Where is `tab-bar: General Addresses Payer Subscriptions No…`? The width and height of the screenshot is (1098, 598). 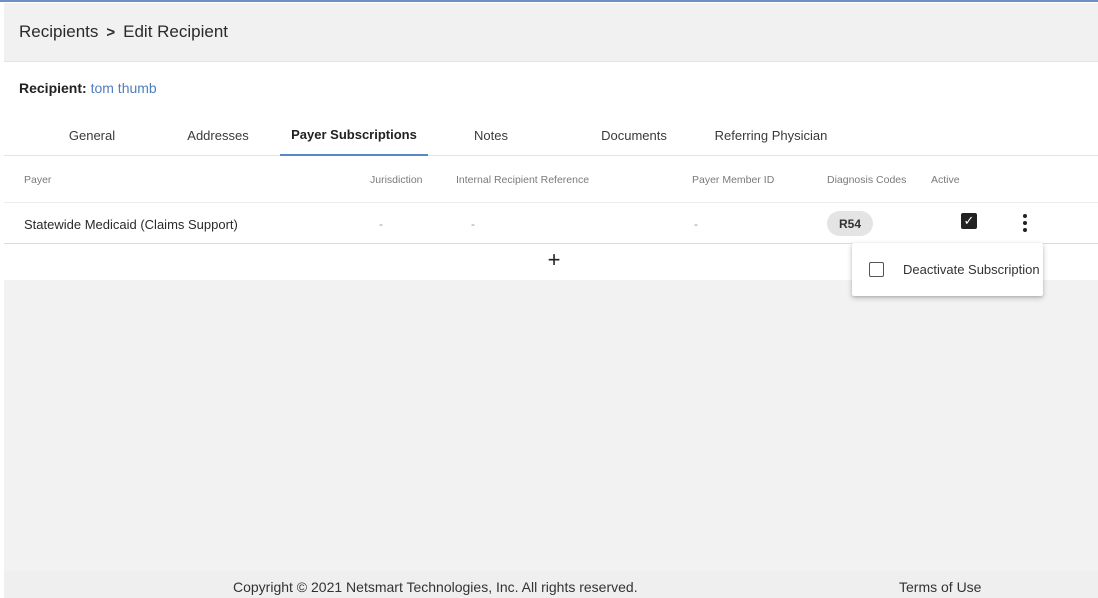 tab-bar: General Addresses Payer Subscriptions No… is located at coordinates (551, 135).